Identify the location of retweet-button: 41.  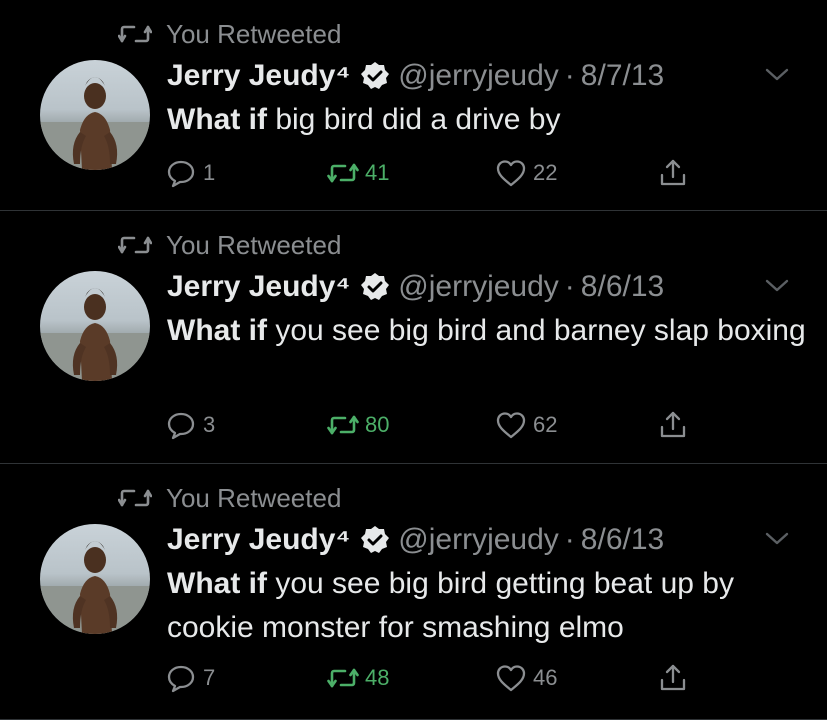
(358, 173).